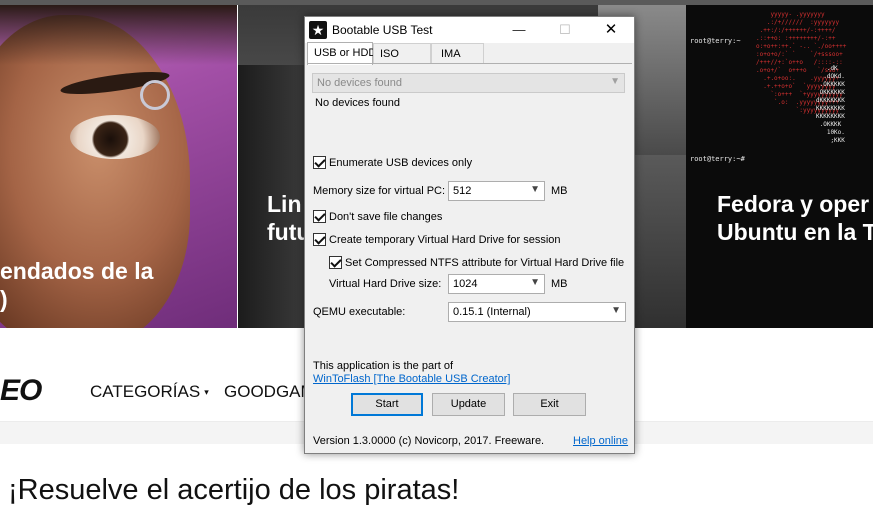 The height and width of the screenshot is (508, 873). What do you see at coordinates (21, 391) in the screenshot?
I see `site-logo: EO` at bounding box center [21, 391].